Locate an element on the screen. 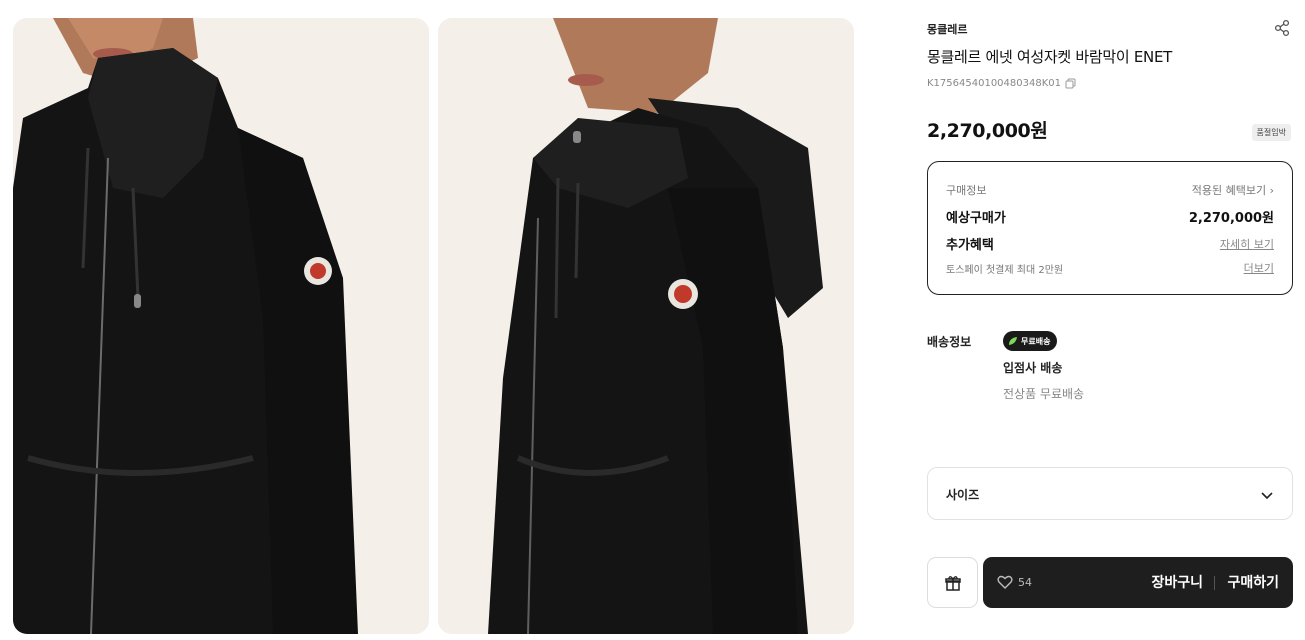 This screenshot has width=1305, height=640. size-select: 사이즈 is located at coordinates (1110, 493).